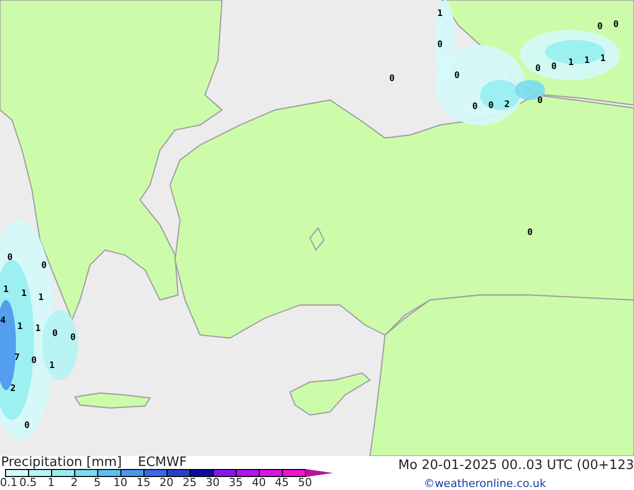 Image resolution: width=634 pixels, height=490 pixels. Describe the element at coordinates (167, 482) in the screenshot. I see `legend-tick: 20` at that location.